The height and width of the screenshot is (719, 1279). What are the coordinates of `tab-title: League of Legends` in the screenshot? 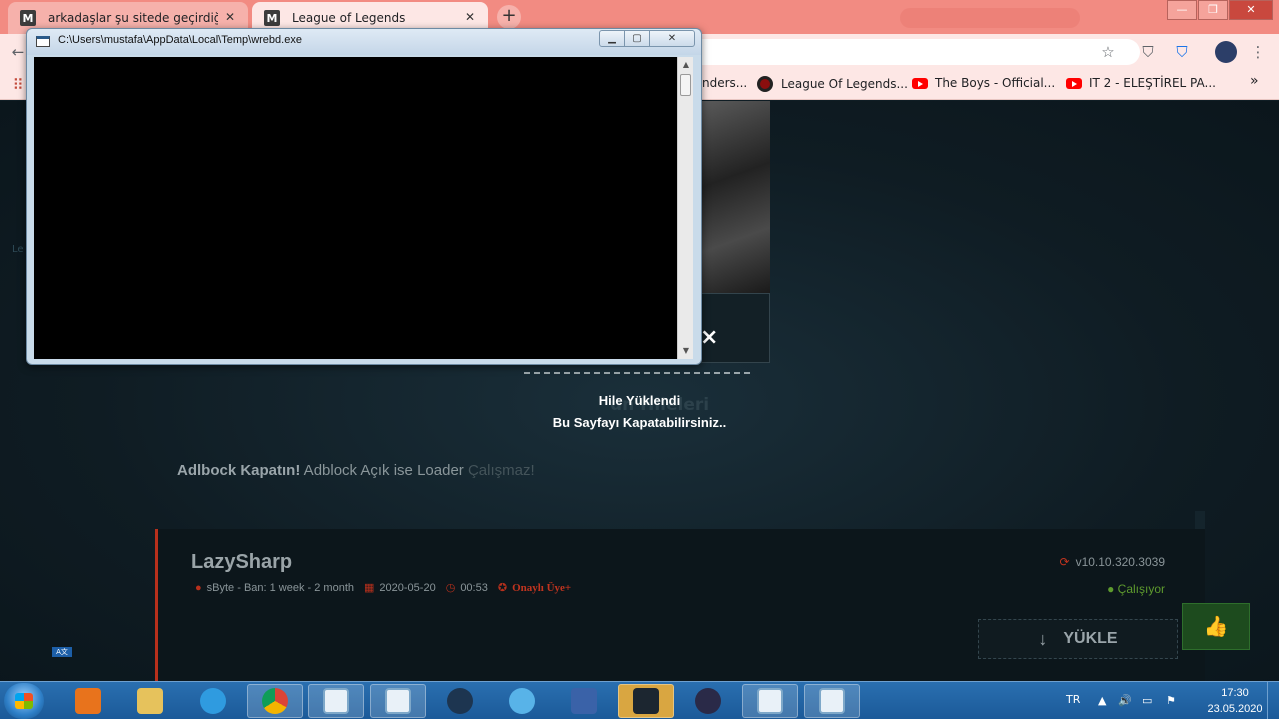 It's located at (349, 18).